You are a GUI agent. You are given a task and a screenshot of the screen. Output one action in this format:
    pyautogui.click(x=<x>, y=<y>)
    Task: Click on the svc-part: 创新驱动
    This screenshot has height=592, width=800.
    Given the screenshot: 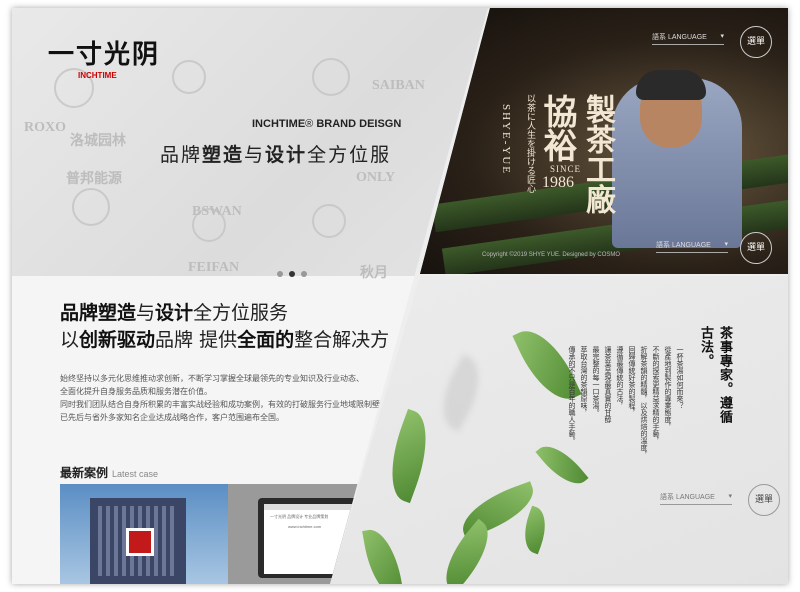 What is the action you would take?
    pyautogui.click(x=117, y=340)
    